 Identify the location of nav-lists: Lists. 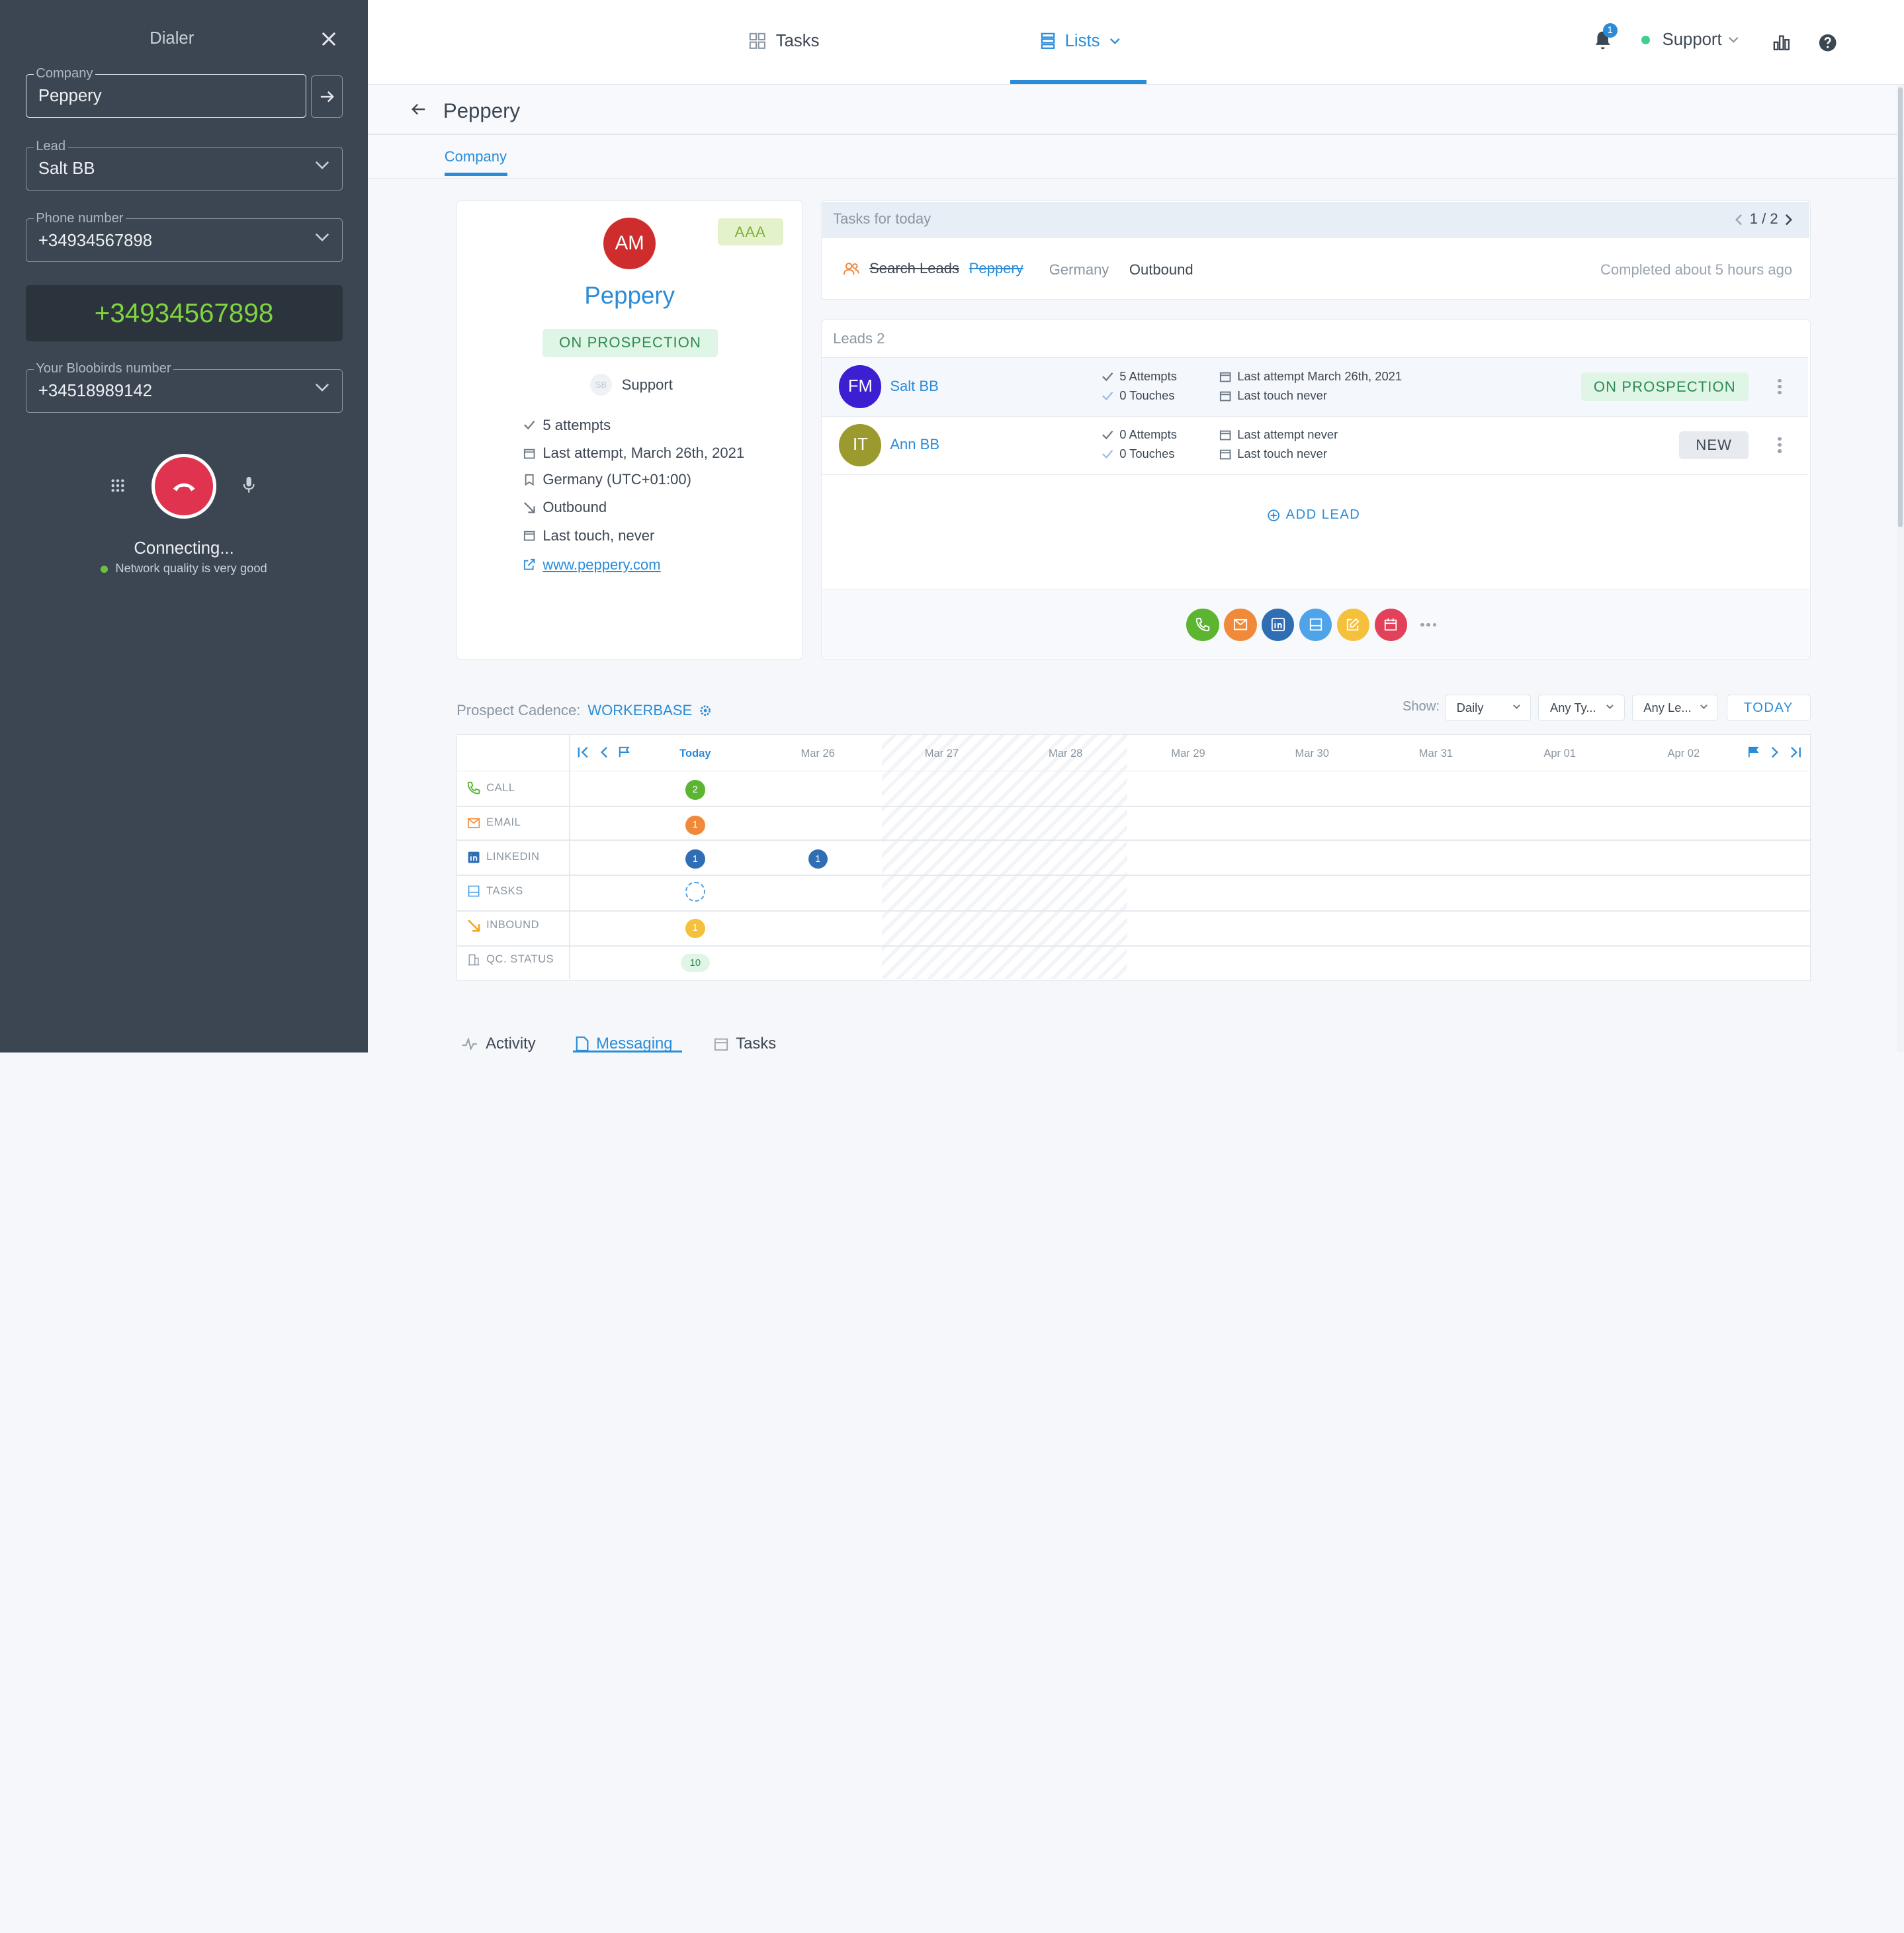
(1081, 42).